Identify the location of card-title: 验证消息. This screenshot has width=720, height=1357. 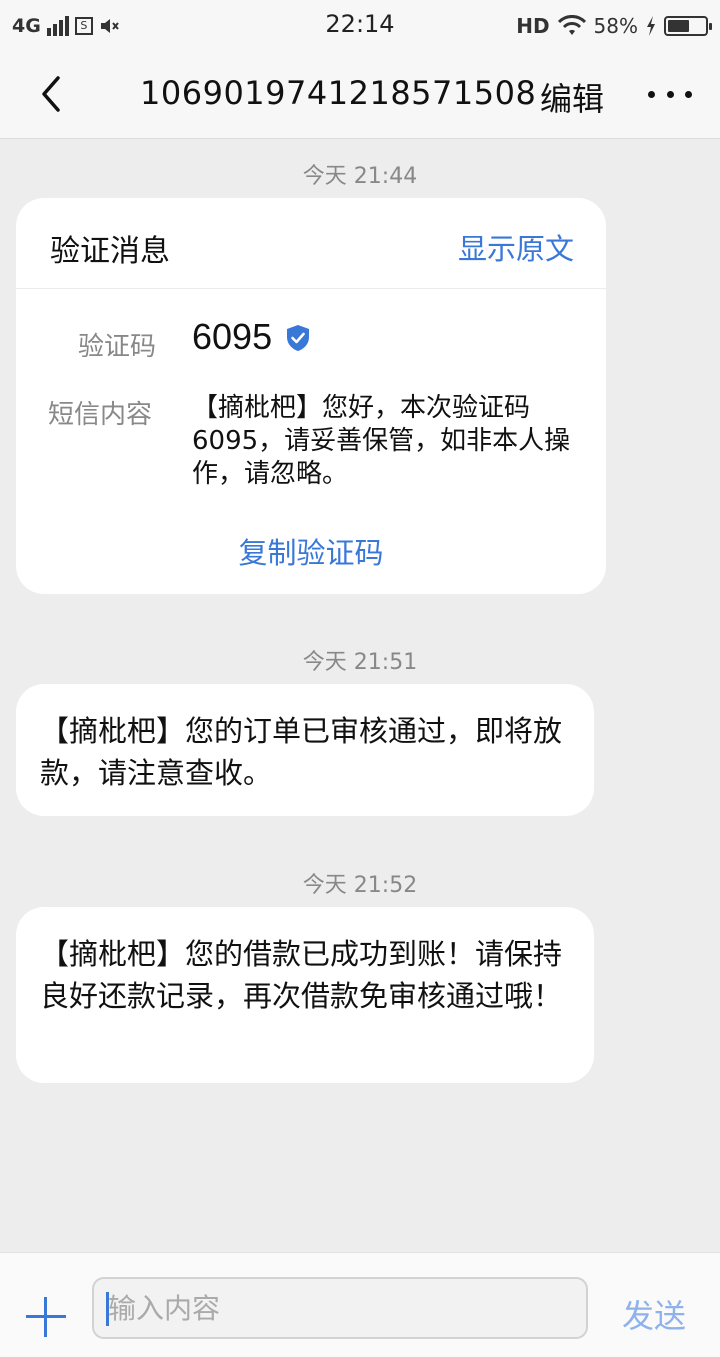
(110, 251).